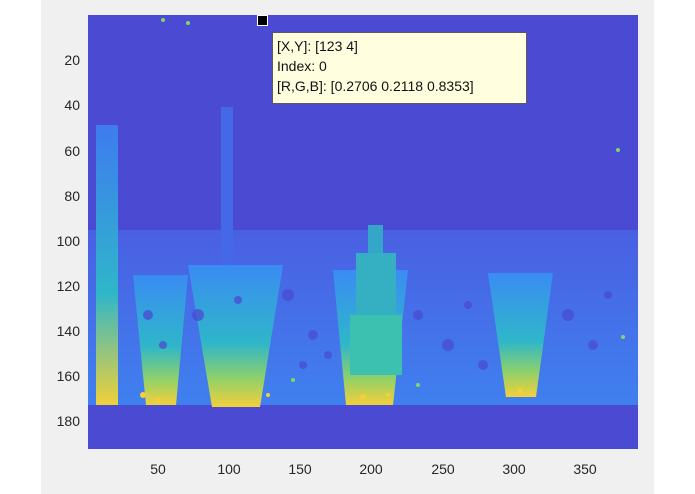 This screenshot has height=494, width=695. I want to click on y-tick-label: 20, so click(72, 60).